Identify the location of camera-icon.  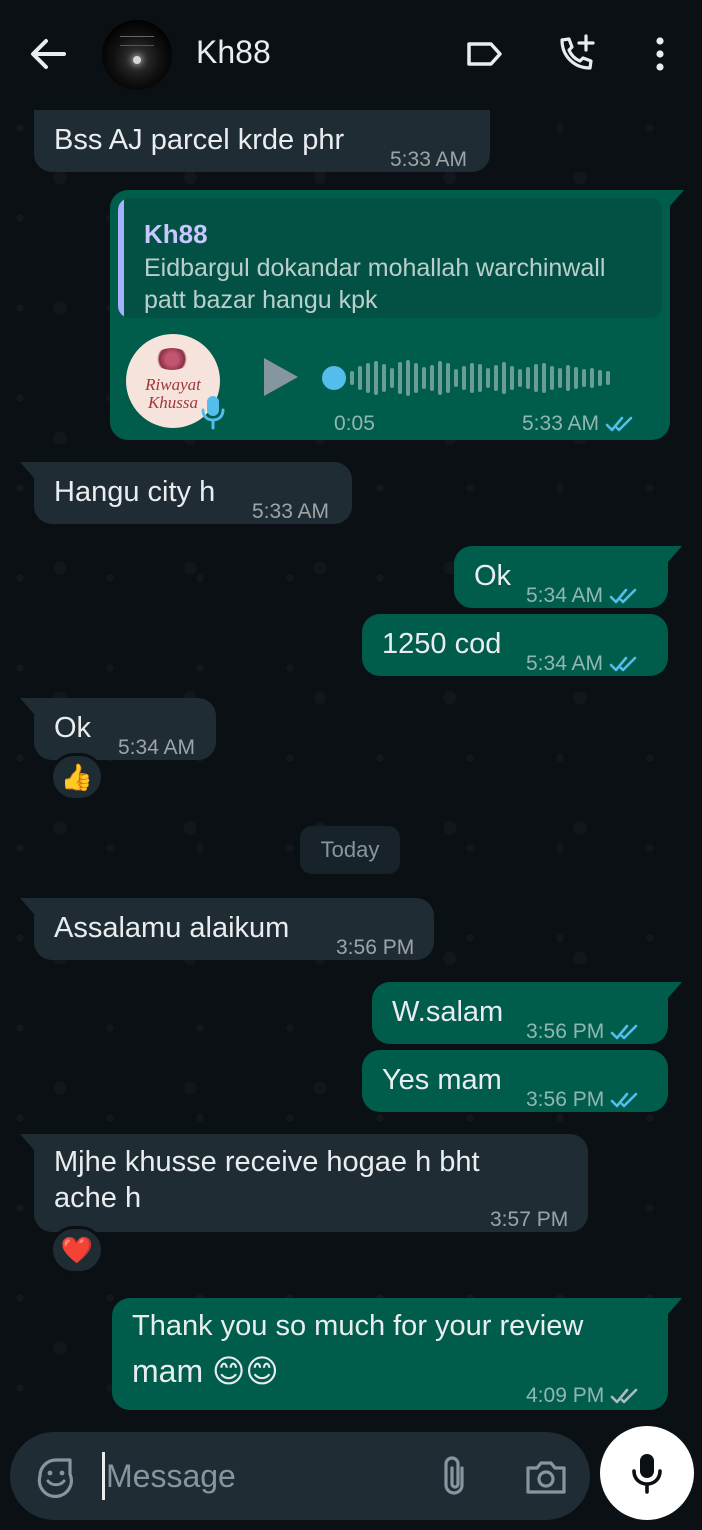
(546, 1476).